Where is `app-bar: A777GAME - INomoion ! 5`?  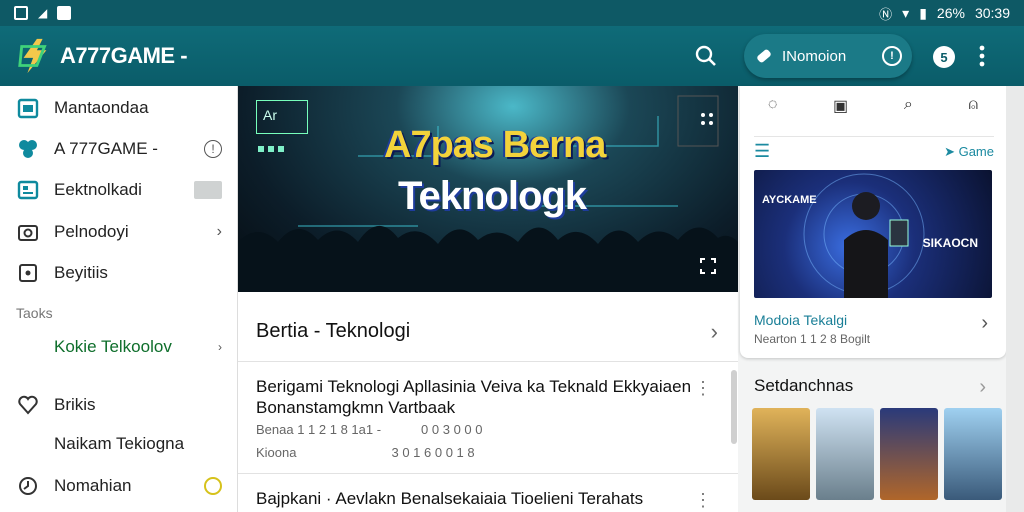
app-bar: A777GAME - INomoion ! 5 is located at coordinates (512, 56).